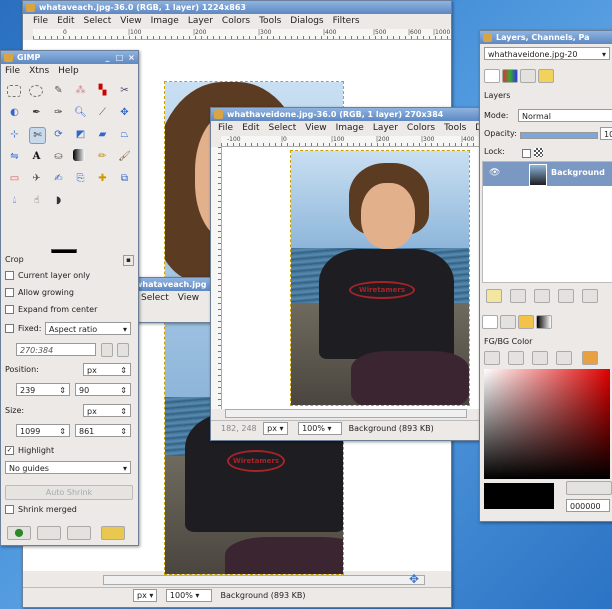 The width and height of the screenshot is (612, 609). Describe the element at coordinates (37, 135) in the screenshot. I see `crop-icon: ✄` at that location.